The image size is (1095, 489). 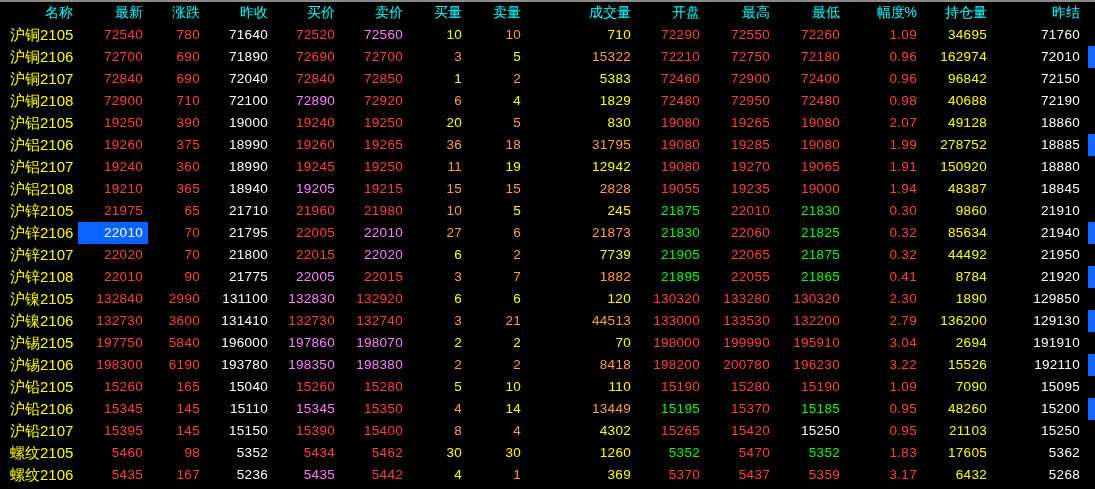 What do you see at coordinates (957, 13) in the screenshot?
I see `column-header: 持仓量` at bounding box center [957, 13].